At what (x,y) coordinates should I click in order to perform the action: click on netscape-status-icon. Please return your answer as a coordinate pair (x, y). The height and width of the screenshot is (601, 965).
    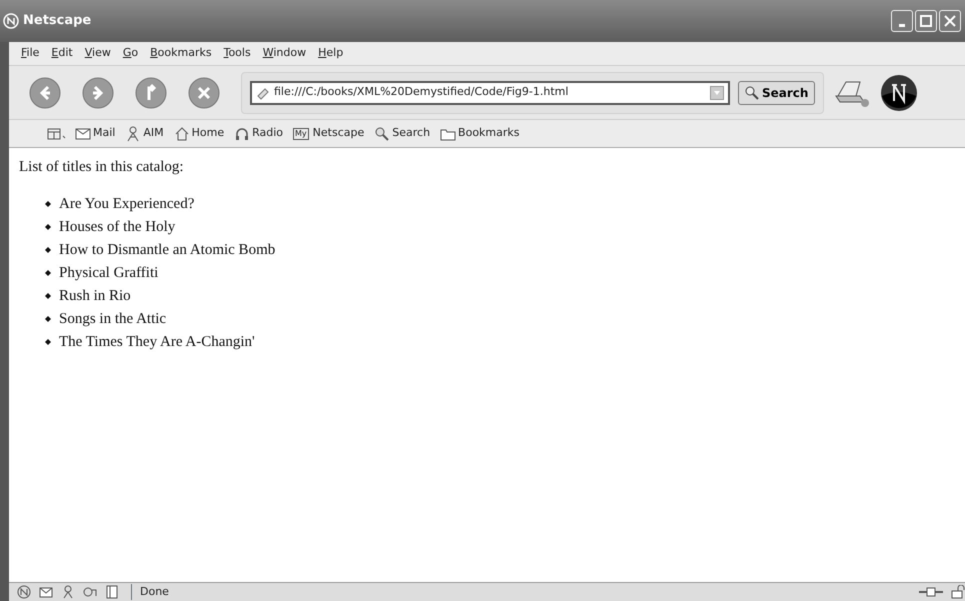
    Looking at the image, I should click on (24, 592).